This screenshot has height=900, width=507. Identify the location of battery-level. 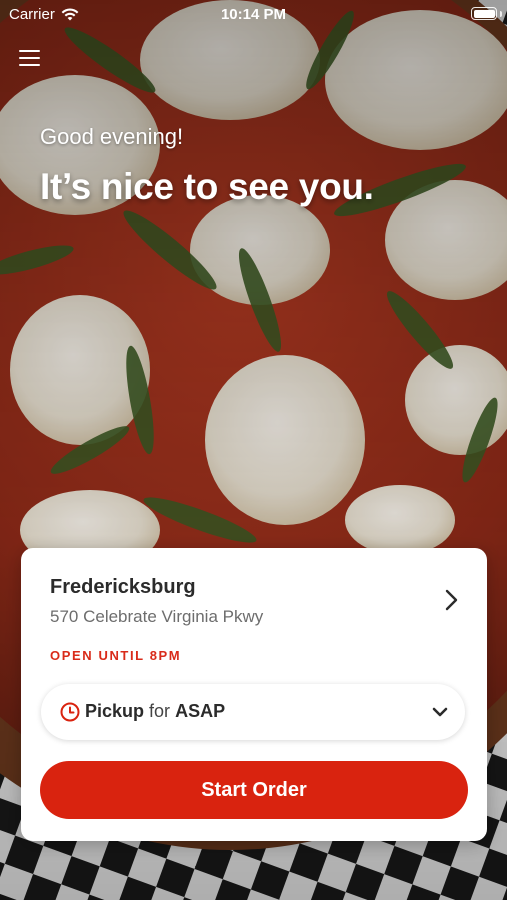
(484, 13).